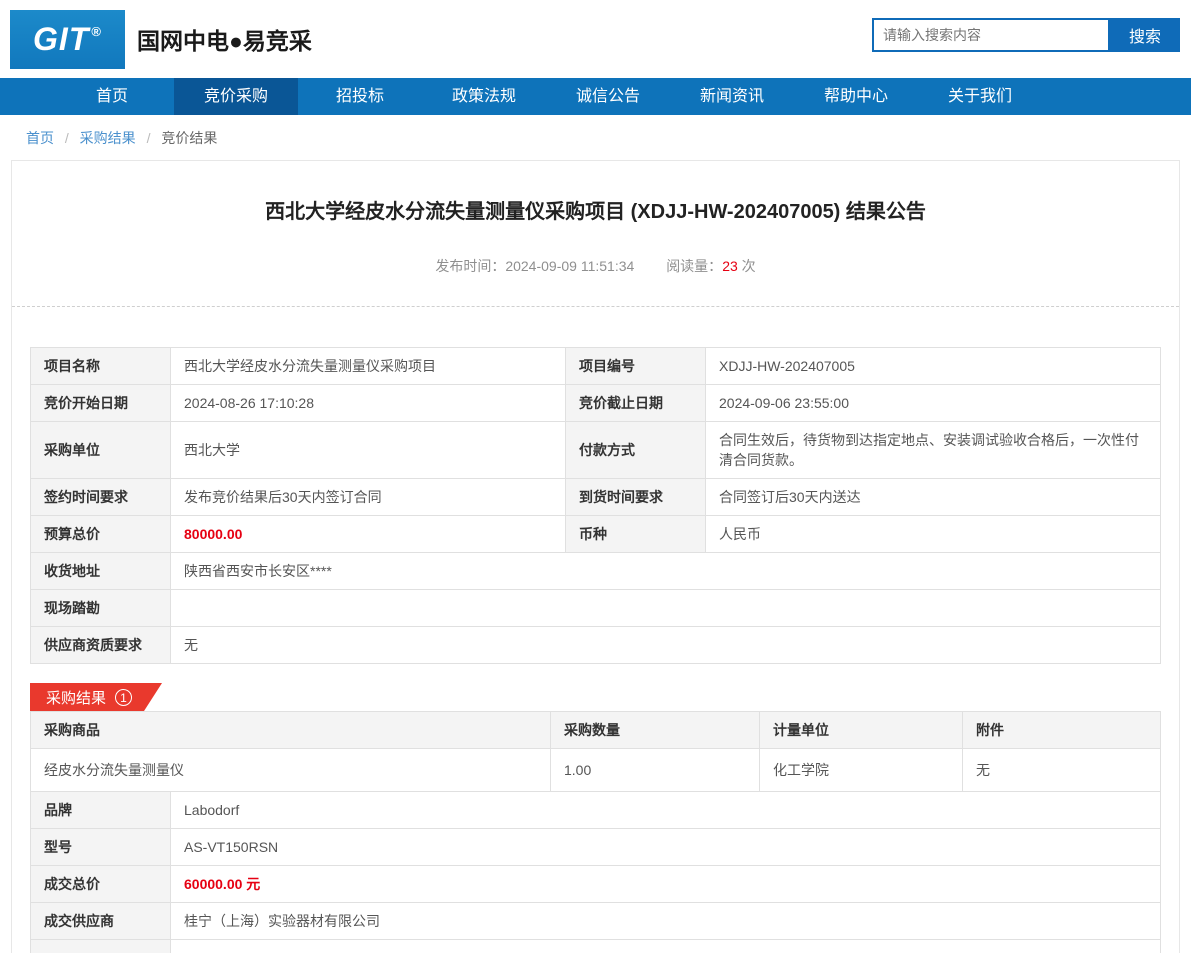 Image resolution: width=1191 pixels, height=953 pixels. Describe the element at coordinates (40, 138) in the screenshot. I see `breadcrumb-home-link: 首页` at that location.